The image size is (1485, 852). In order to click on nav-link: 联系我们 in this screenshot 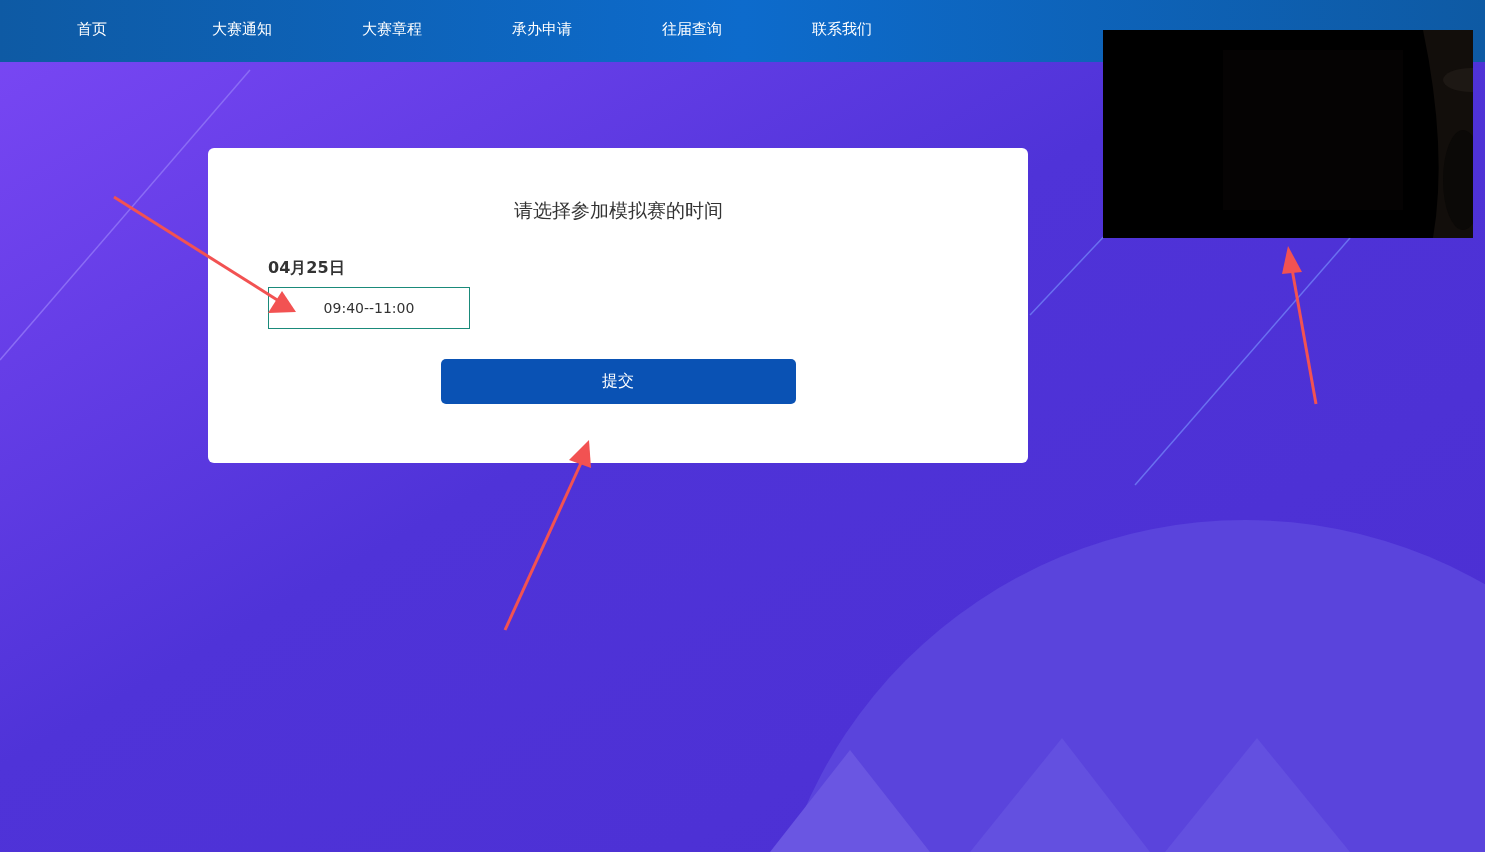, I will do `click(842, 31)`.